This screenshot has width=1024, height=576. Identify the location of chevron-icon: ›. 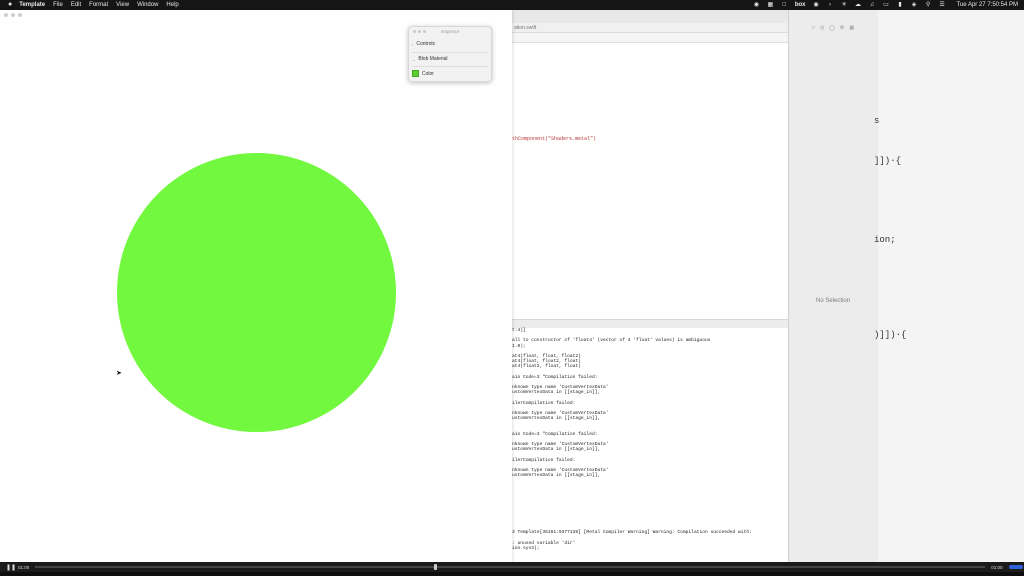
(830, 5).